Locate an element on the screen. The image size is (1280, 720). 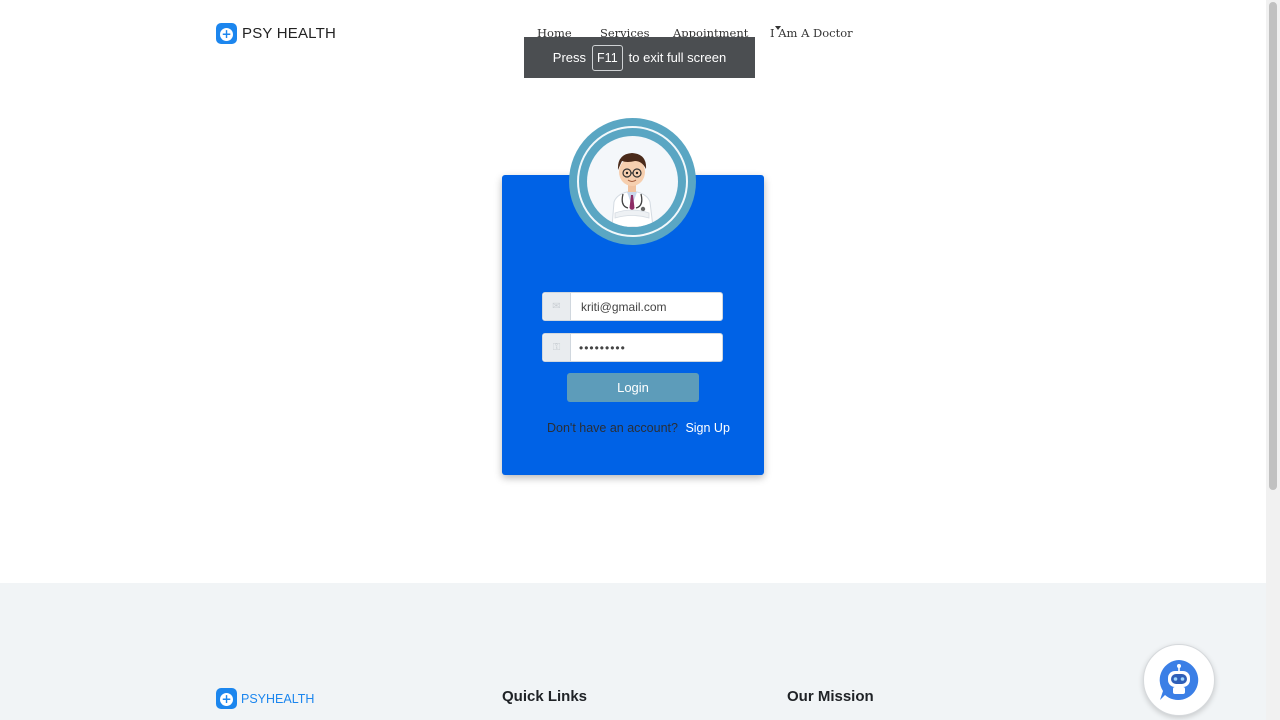
email-input is located at coordinates (646, 306).